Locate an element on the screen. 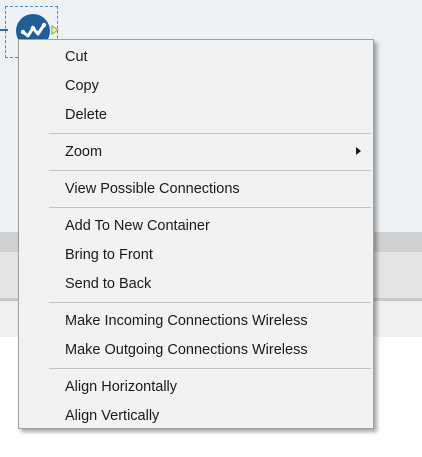  menu-item-label: View Possible Connections is located at coordinates (152, 189).